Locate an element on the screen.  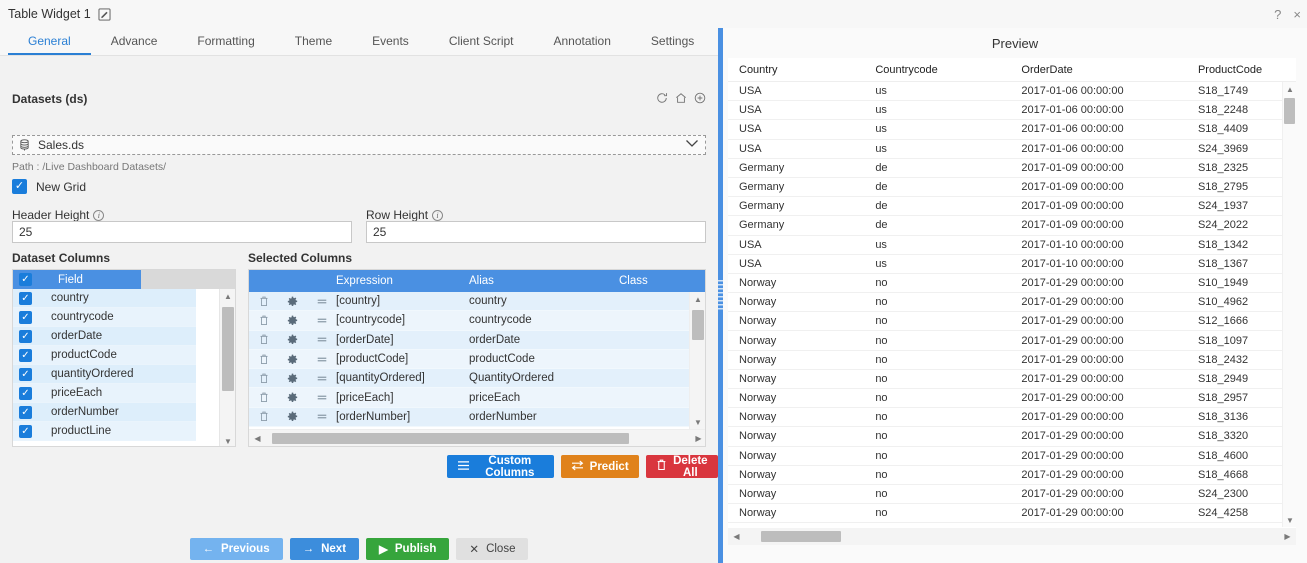
next-button: → Next is located at coordinates (324, 549).